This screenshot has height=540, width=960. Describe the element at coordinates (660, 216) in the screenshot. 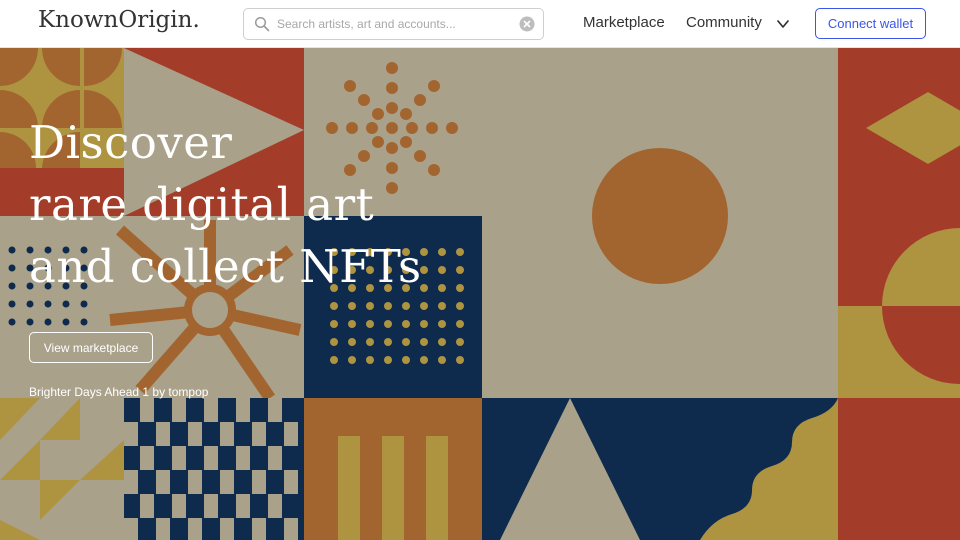

I see `artwork-orange-circle` at that location.